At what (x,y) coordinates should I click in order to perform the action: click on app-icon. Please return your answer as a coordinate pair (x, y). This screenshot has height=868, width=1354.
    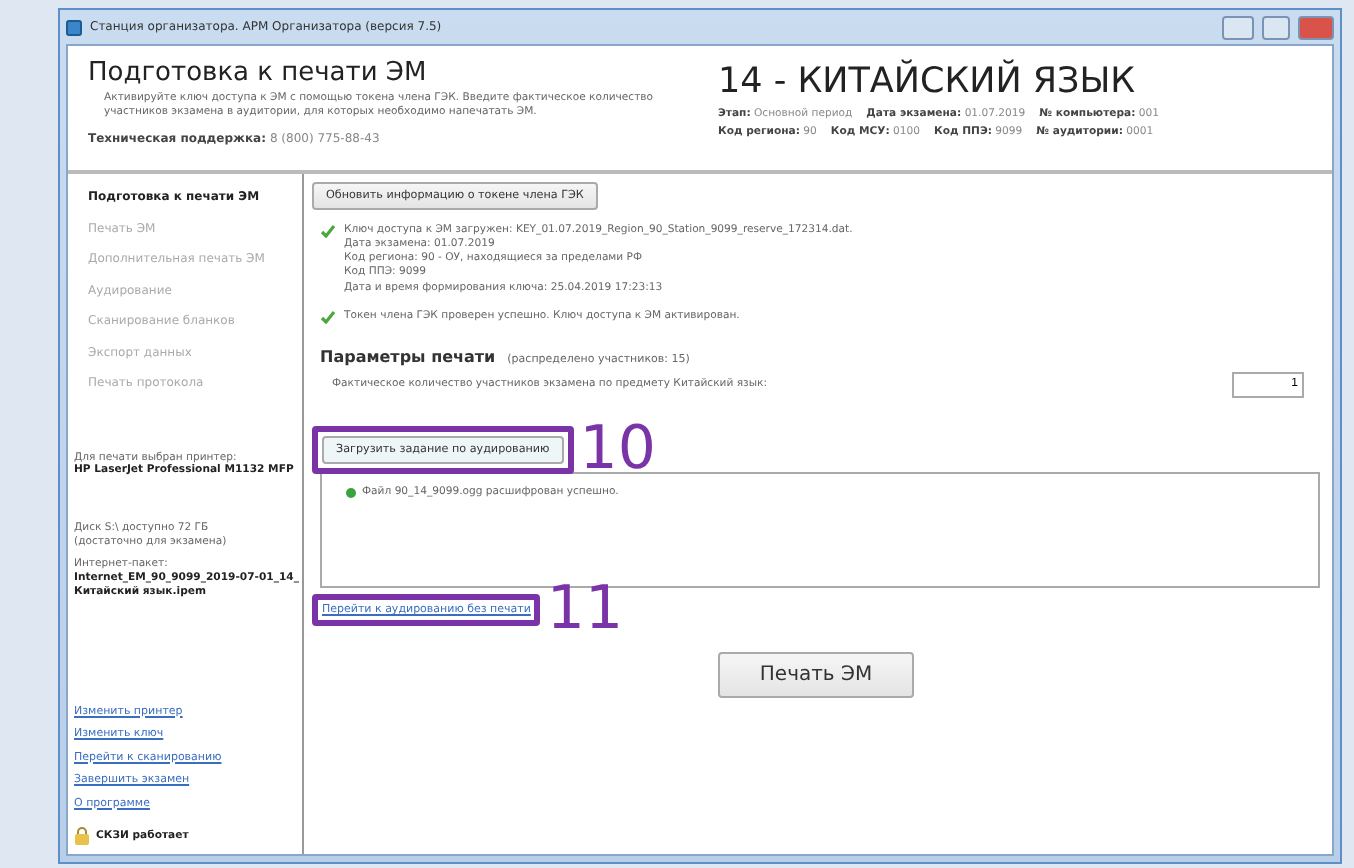
    Looking at the image, I should click on (74, 27).